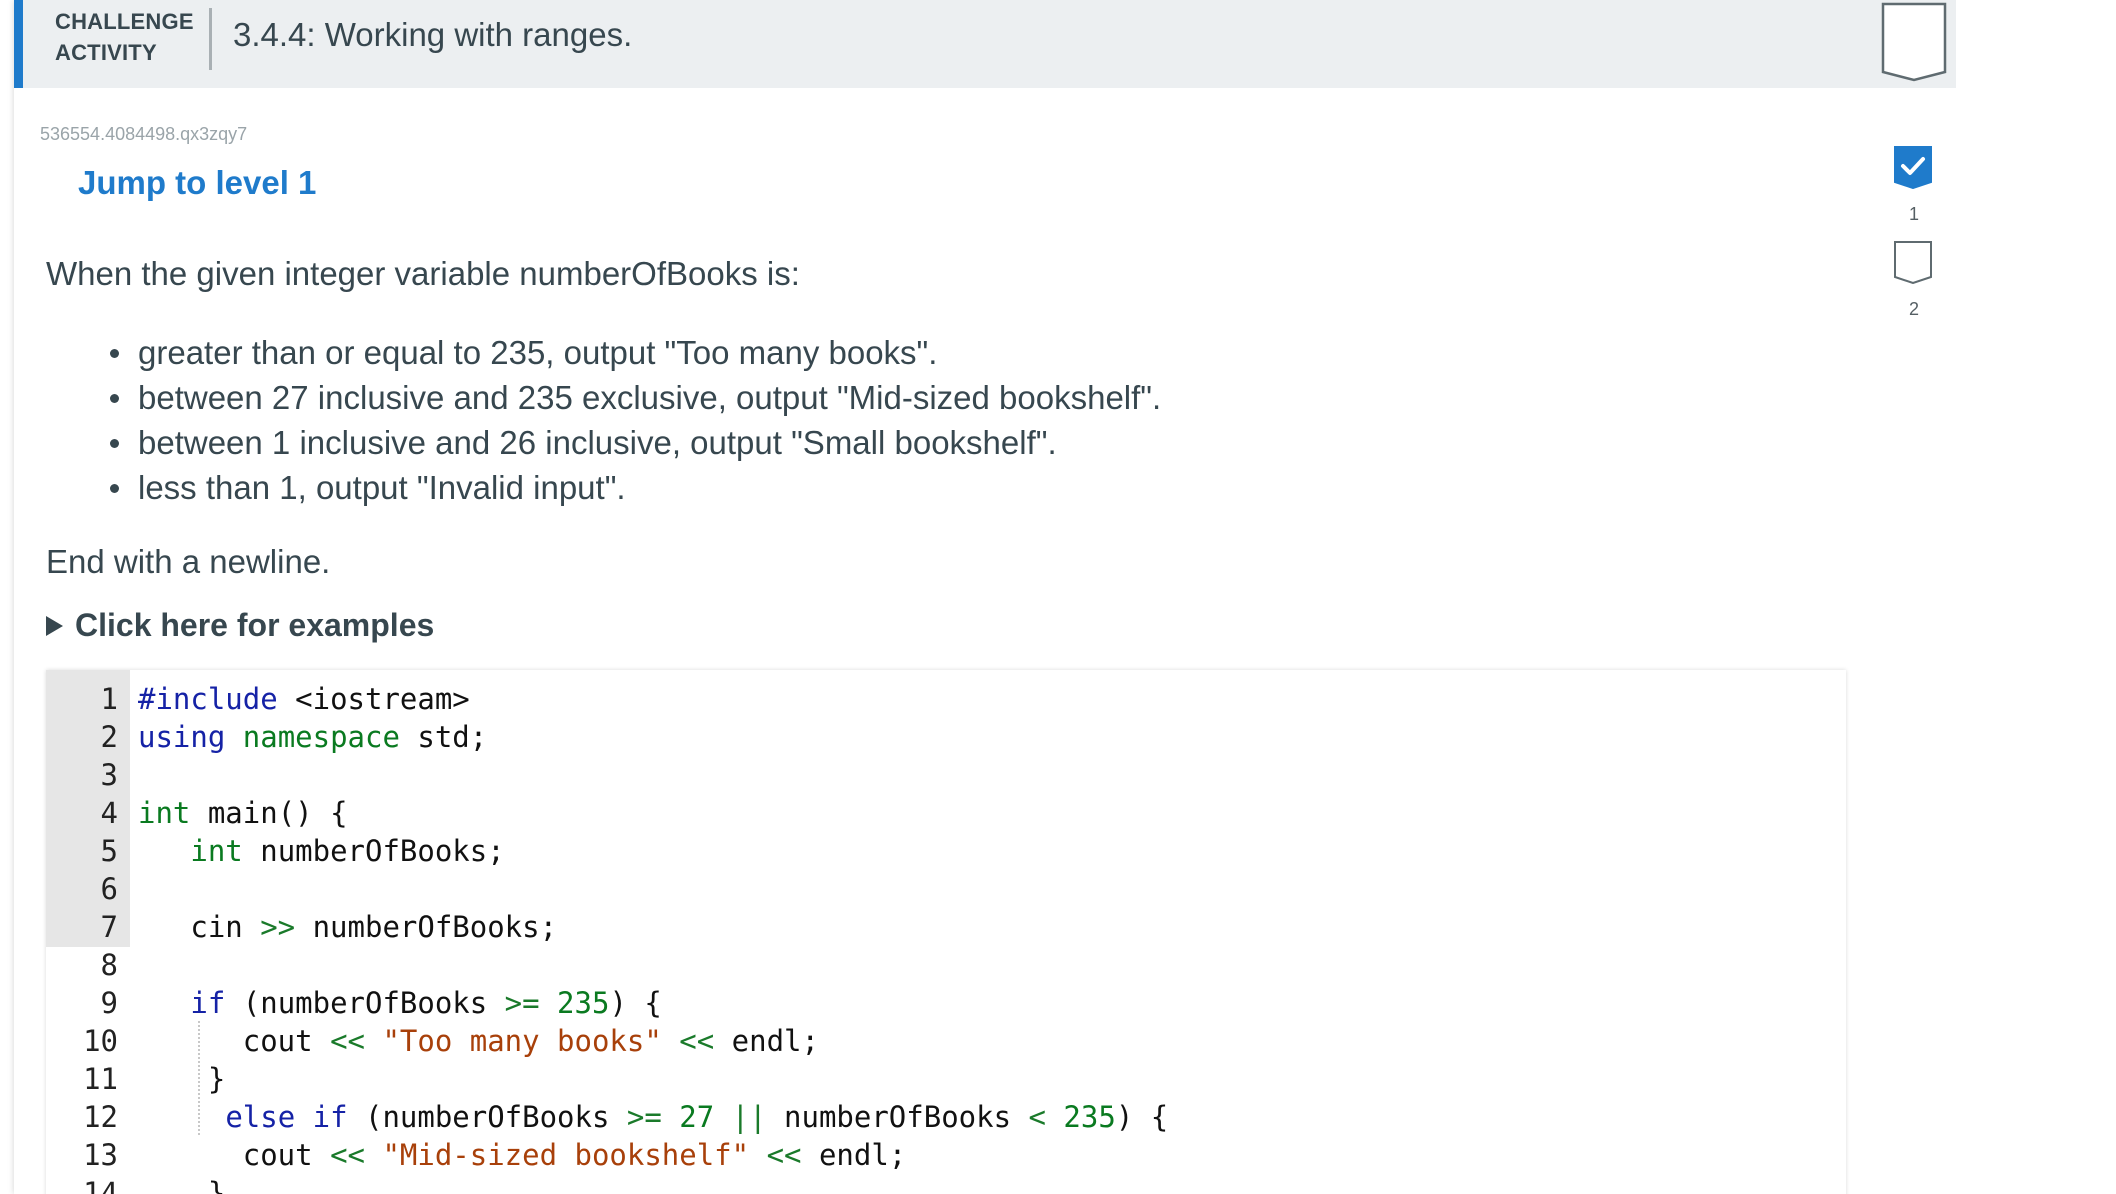  What do you see at coordinates (1914, 44) in the screenshot?
I see `completion-badge-icon` at bounding box center [1914, 44].